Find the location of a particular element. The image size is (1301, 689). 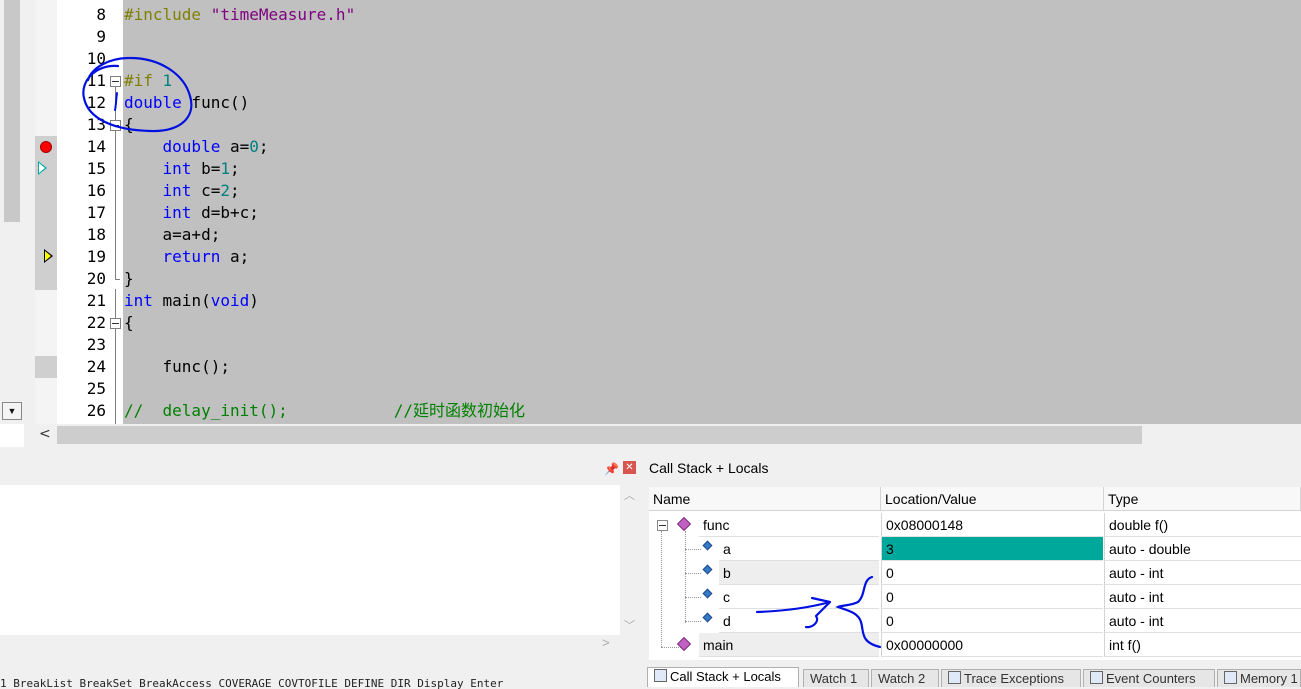

function-icon is located at coordinates (684, 524).